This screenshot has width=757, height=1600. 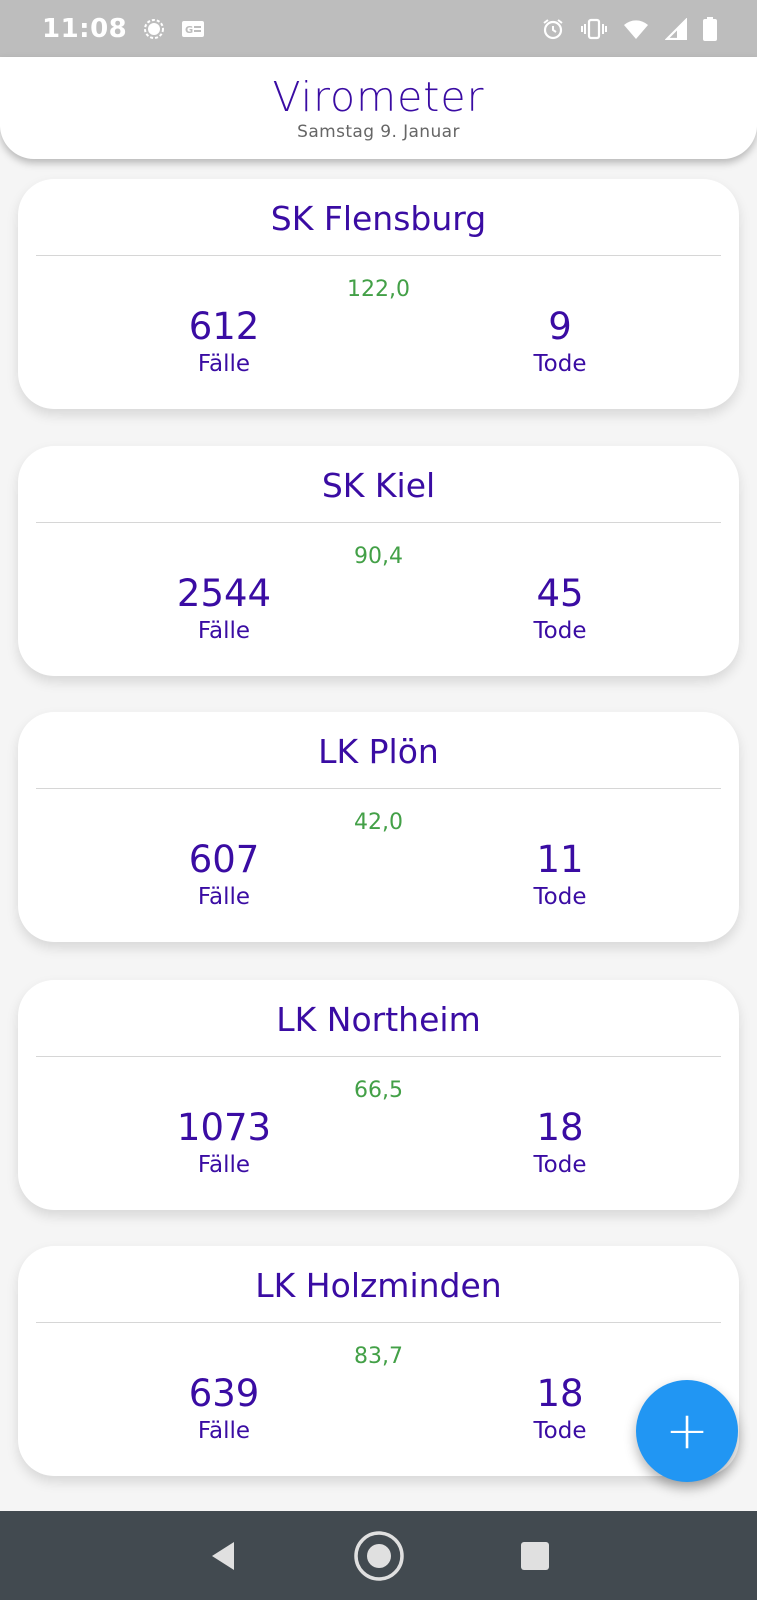 I want to click on incidence-rate: 42,0, so click(x=378, y=822).